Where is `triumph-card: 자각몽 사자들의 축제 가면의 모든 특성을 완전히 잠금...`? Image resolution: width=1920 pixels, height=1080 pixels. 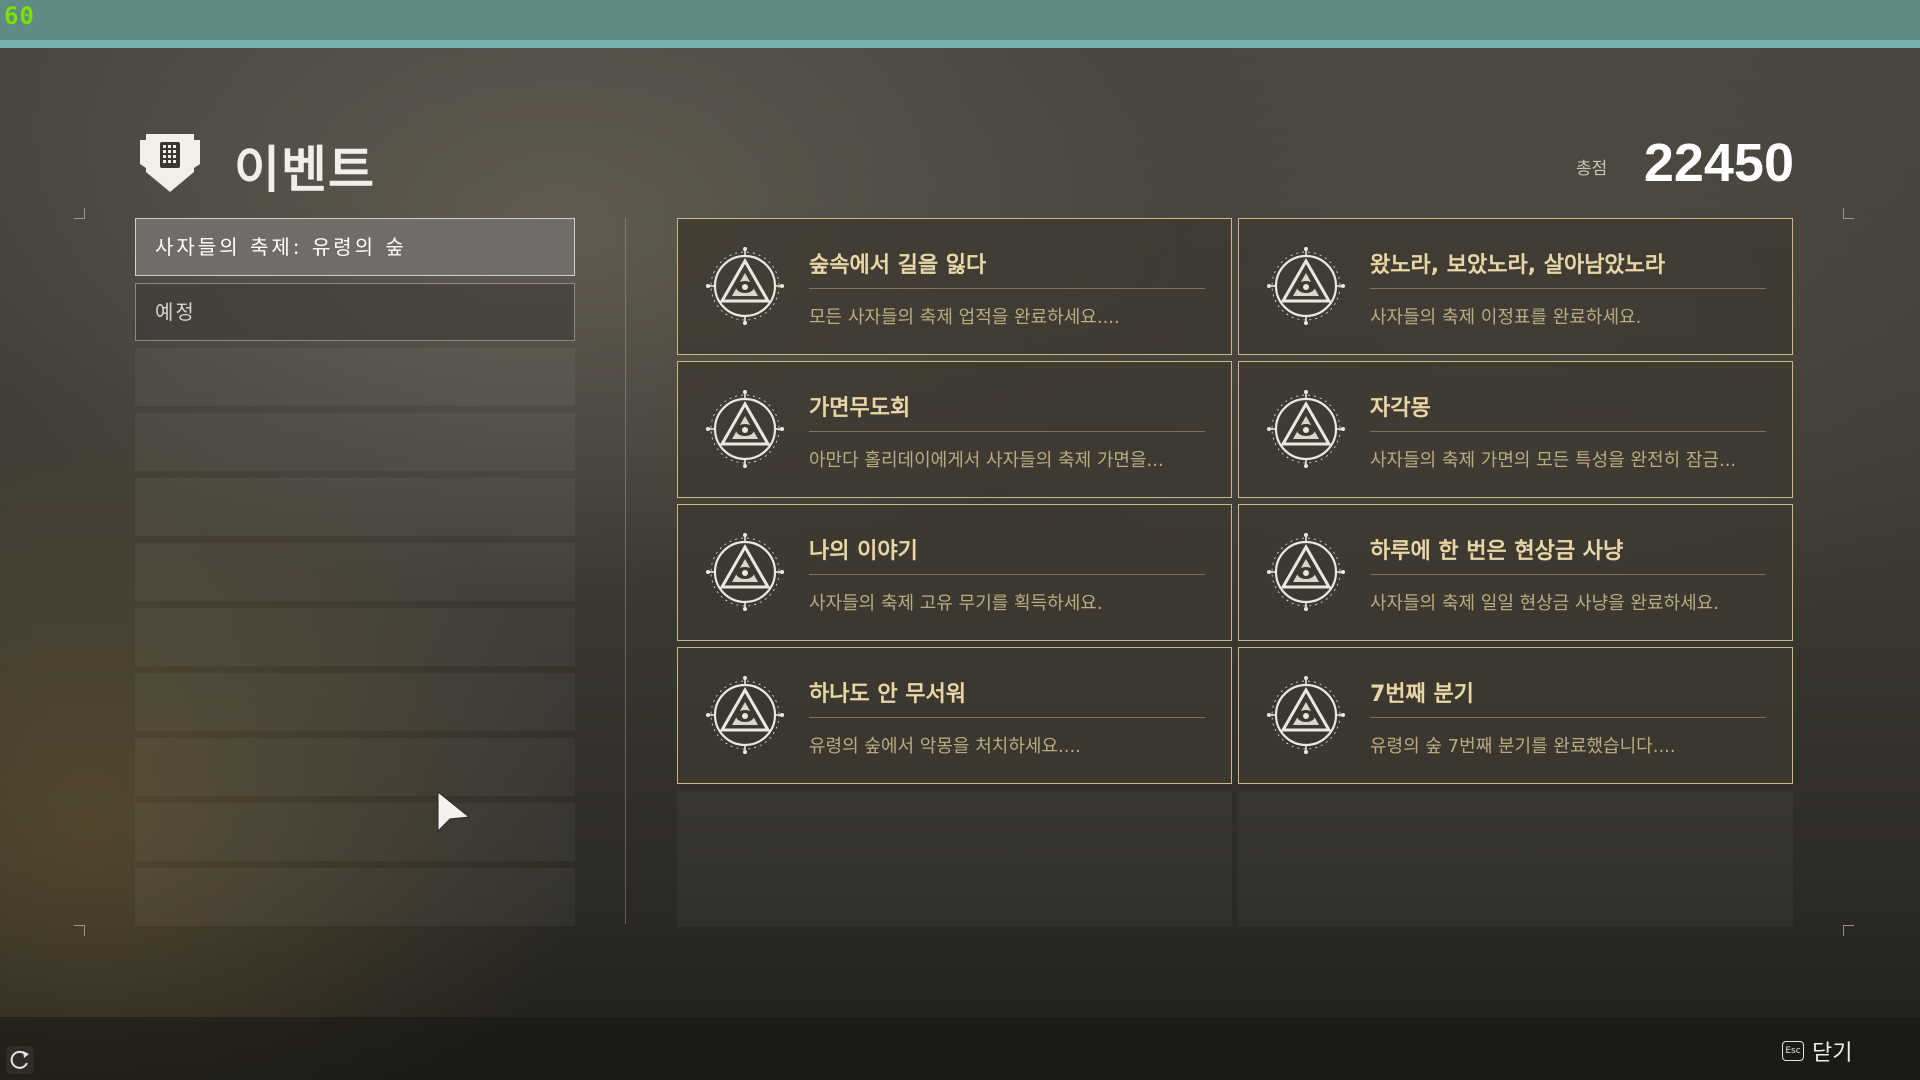 triumph-card: 자각몽 사자들의 축제 가면의 모든 특성을 완전히 잠금... is located at coordinates (1515, 429).